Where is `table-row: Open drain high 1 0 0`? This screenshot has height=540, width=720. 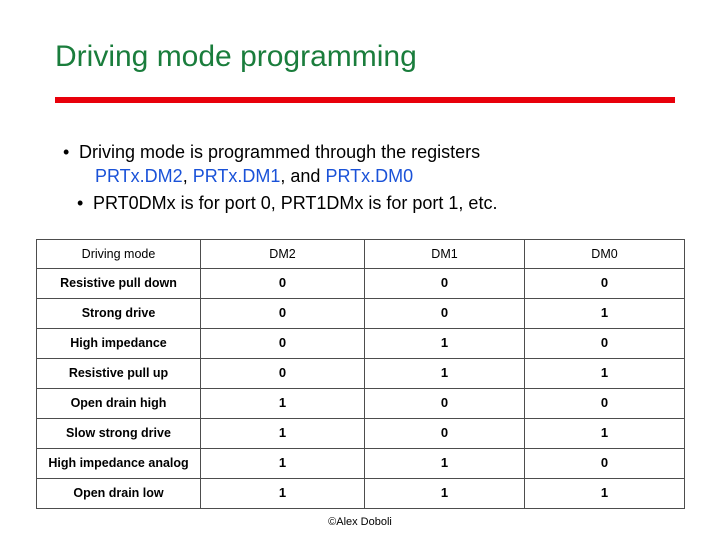
table-row: Open drain high 1 0 0 is located at coordinates (360, 403).